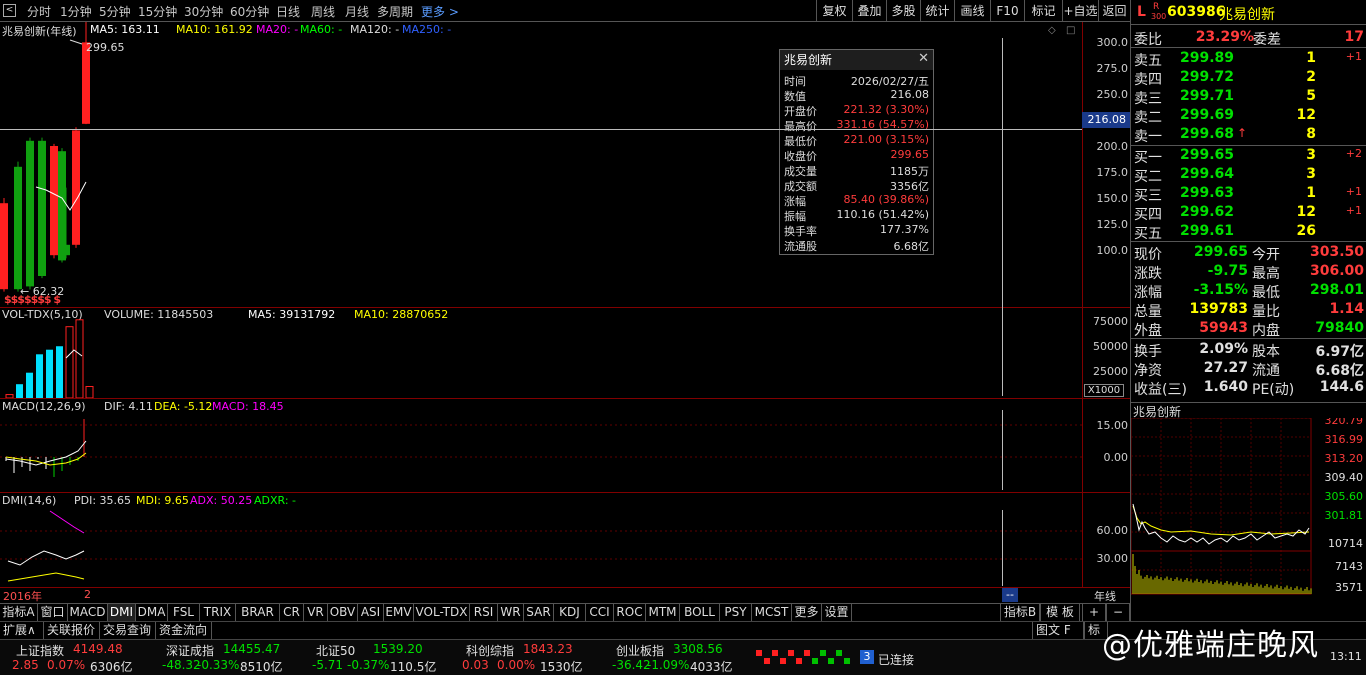 Image resolution: width=1366 pixels, height=675 pixels. Describe the element at coordinates (570, 613) in the screenshot. I see `indicator-tab-KDJ: KDJ` at that location.